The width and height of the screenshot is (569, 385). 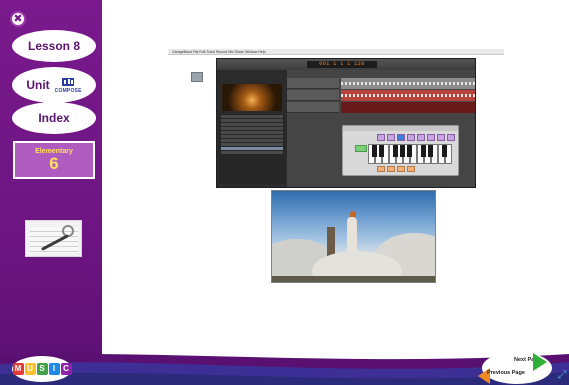 I want to click on shuttle-stack, so click(x=352, y=236).